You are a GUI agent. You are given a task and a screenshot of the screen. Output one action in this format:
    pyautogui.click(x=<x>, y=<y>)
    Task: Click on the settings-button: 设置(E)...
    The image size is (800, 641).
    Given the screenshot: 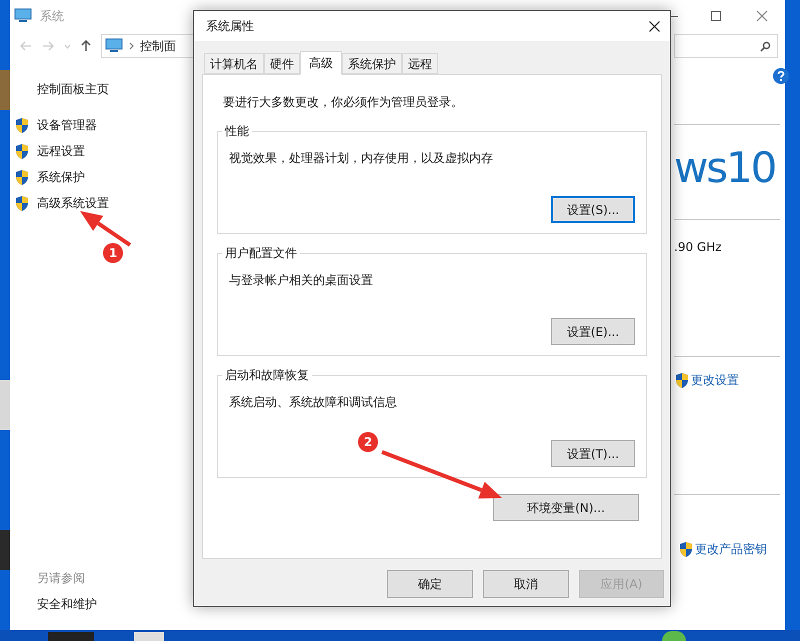 What is the action you would take?
    pyautogui.click(x=593, y=331)
    